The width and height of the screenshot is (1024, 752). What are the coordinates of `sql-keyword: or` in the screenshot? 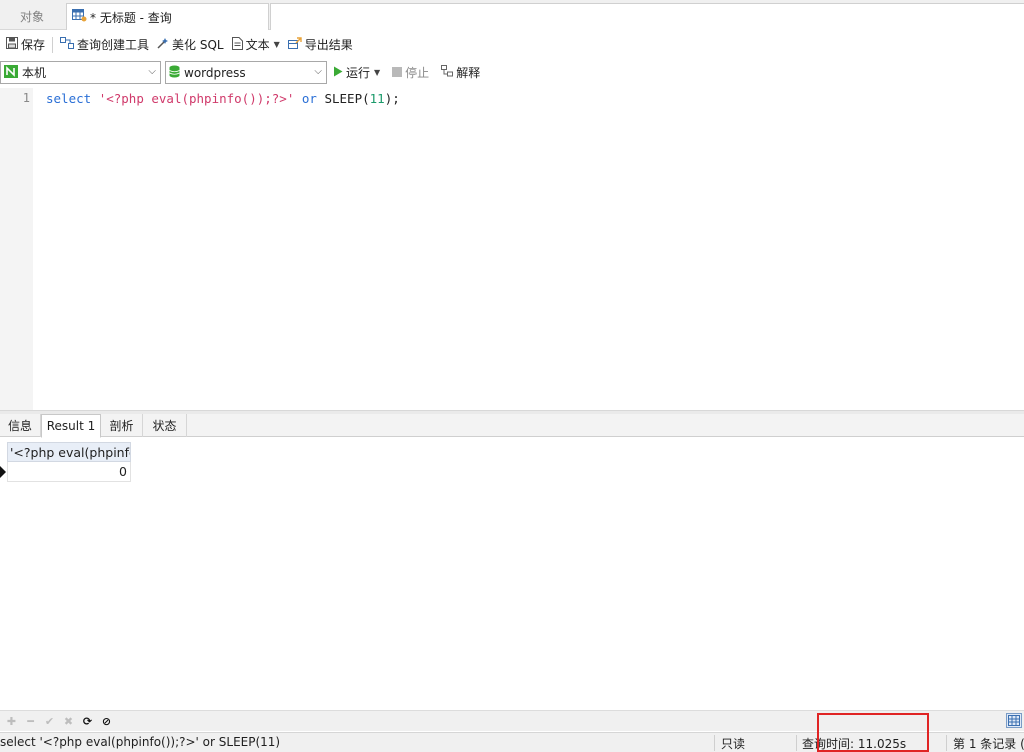 It's located at (309, 98).